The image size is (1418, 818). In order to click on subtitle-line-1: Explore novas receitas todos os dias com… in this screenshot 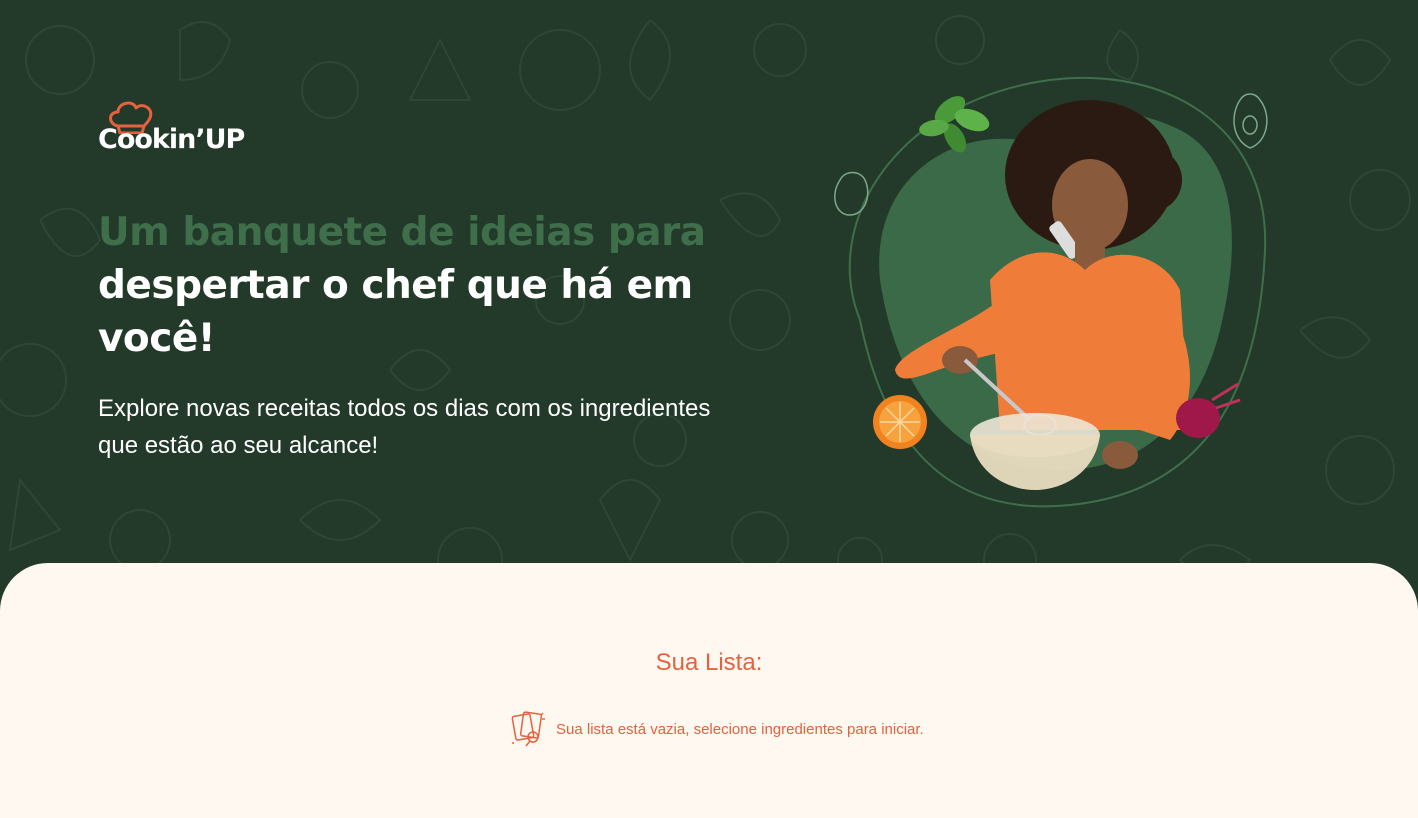, I will do `click(404, 408)`.